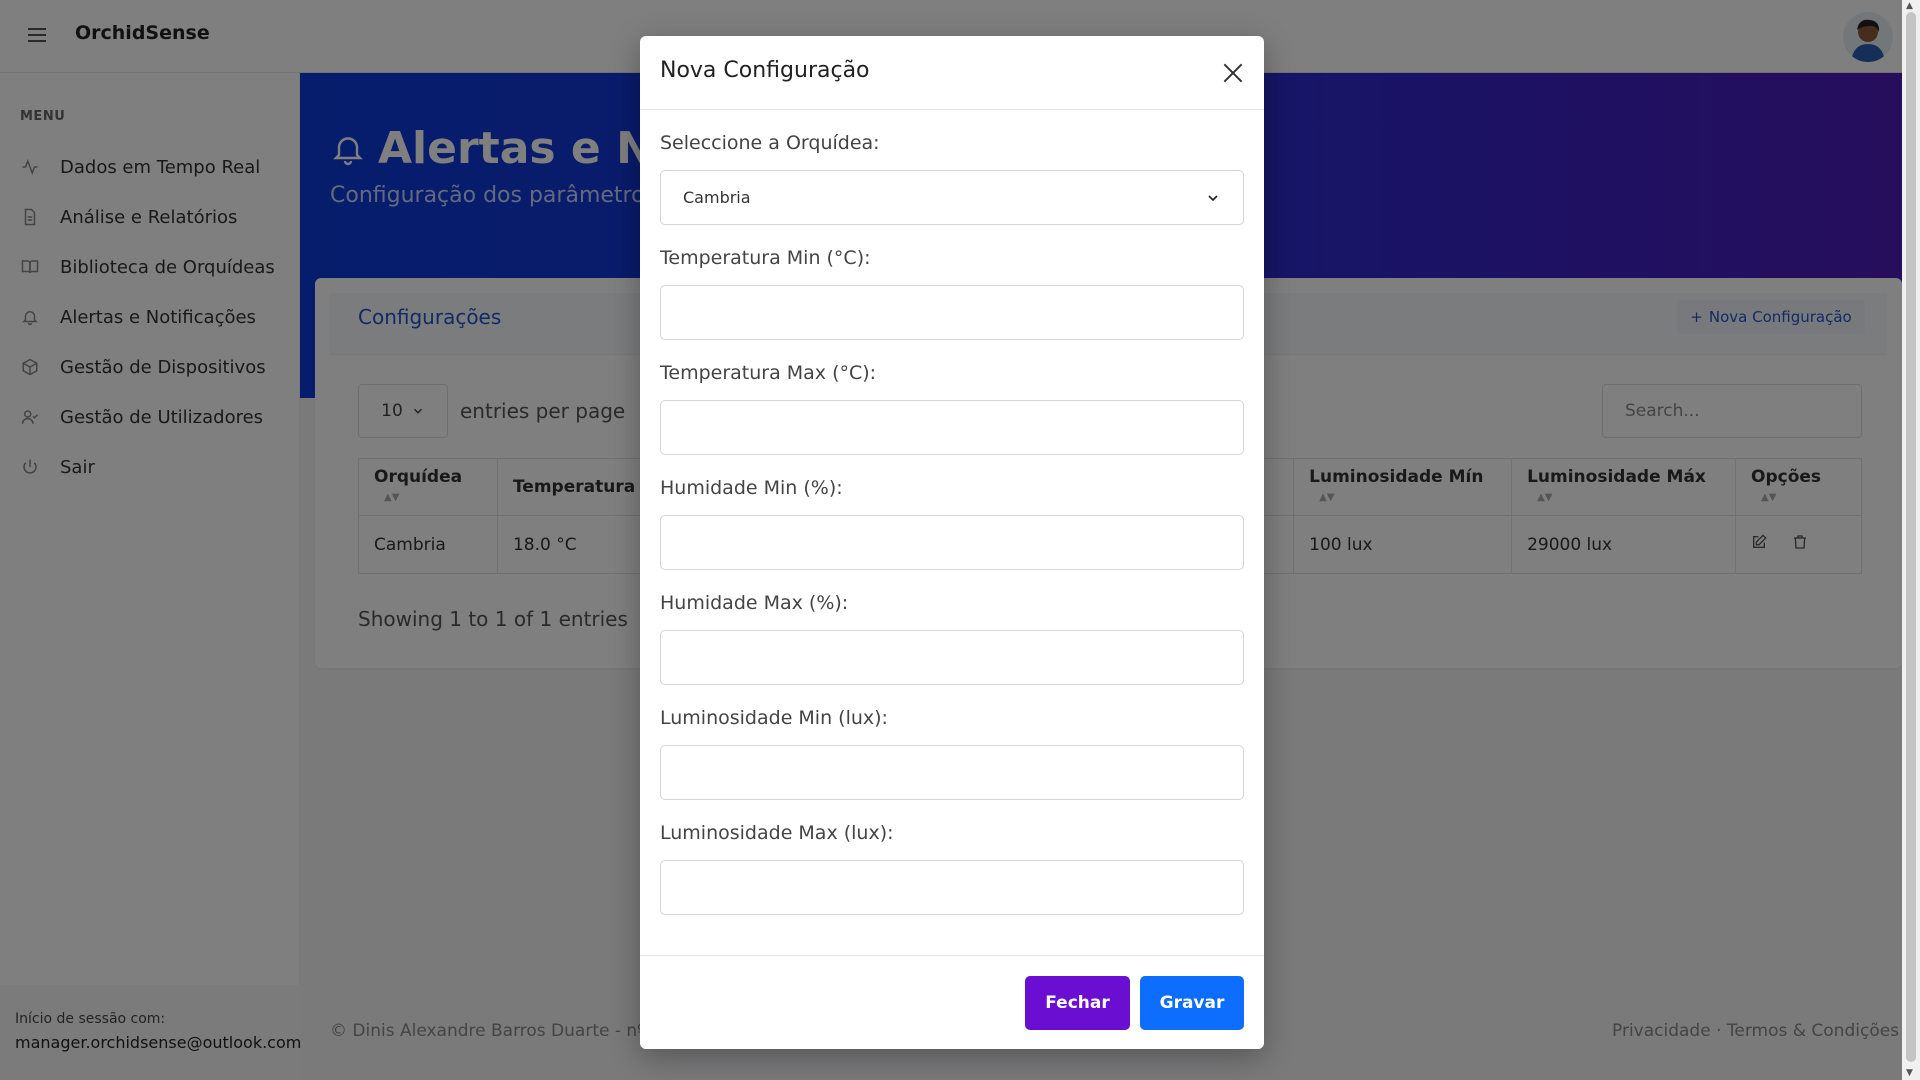  Describe the element at coordinates (770, 143) in the screenshot. I see `orchid-select-label: Seleccione a Orquídea:` at that location.